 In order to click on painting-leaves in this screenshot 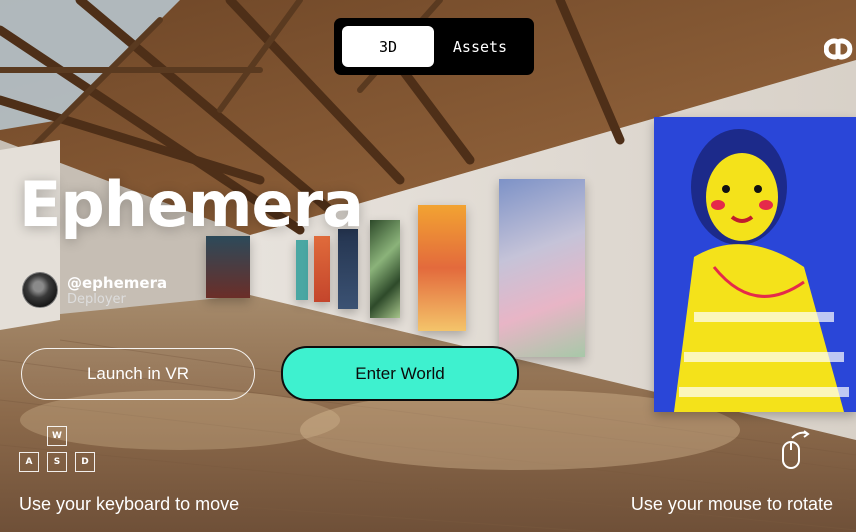, I will do `click(385, 269)`.